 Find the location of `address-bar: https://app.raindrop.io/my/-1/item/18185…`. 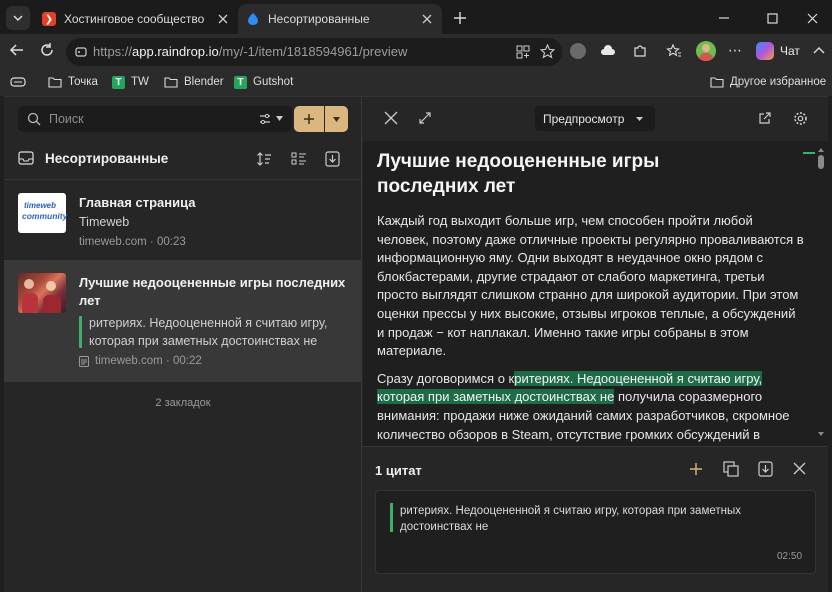

address-bar: https://app.raindrop.io/my/-1/item/18185… is located at coordinates (314, 52).